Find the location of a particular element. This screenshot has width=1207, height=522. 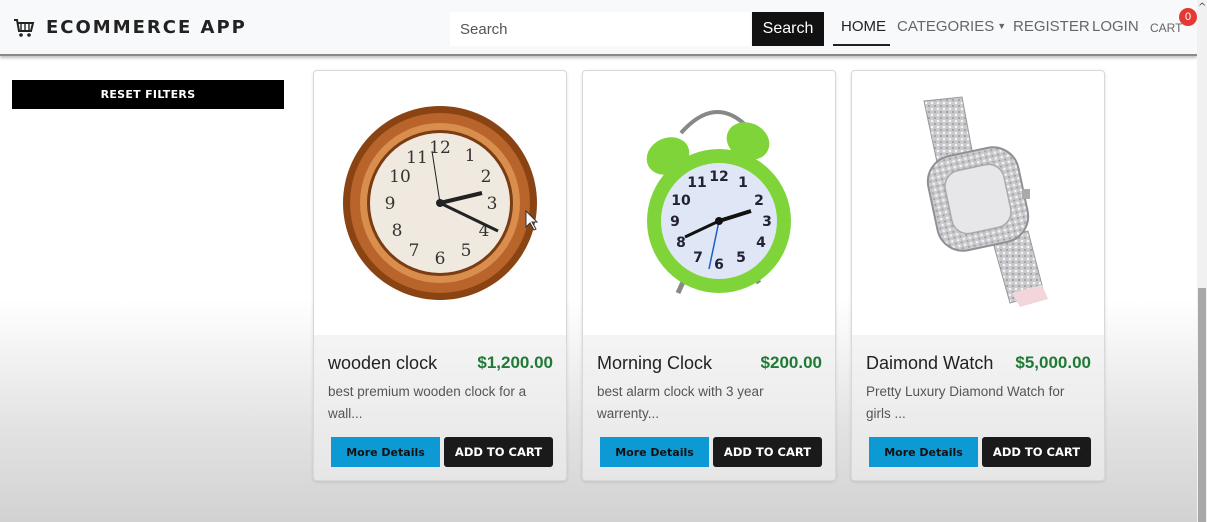

svg-text: 12 is located at coordinates (718, 177).